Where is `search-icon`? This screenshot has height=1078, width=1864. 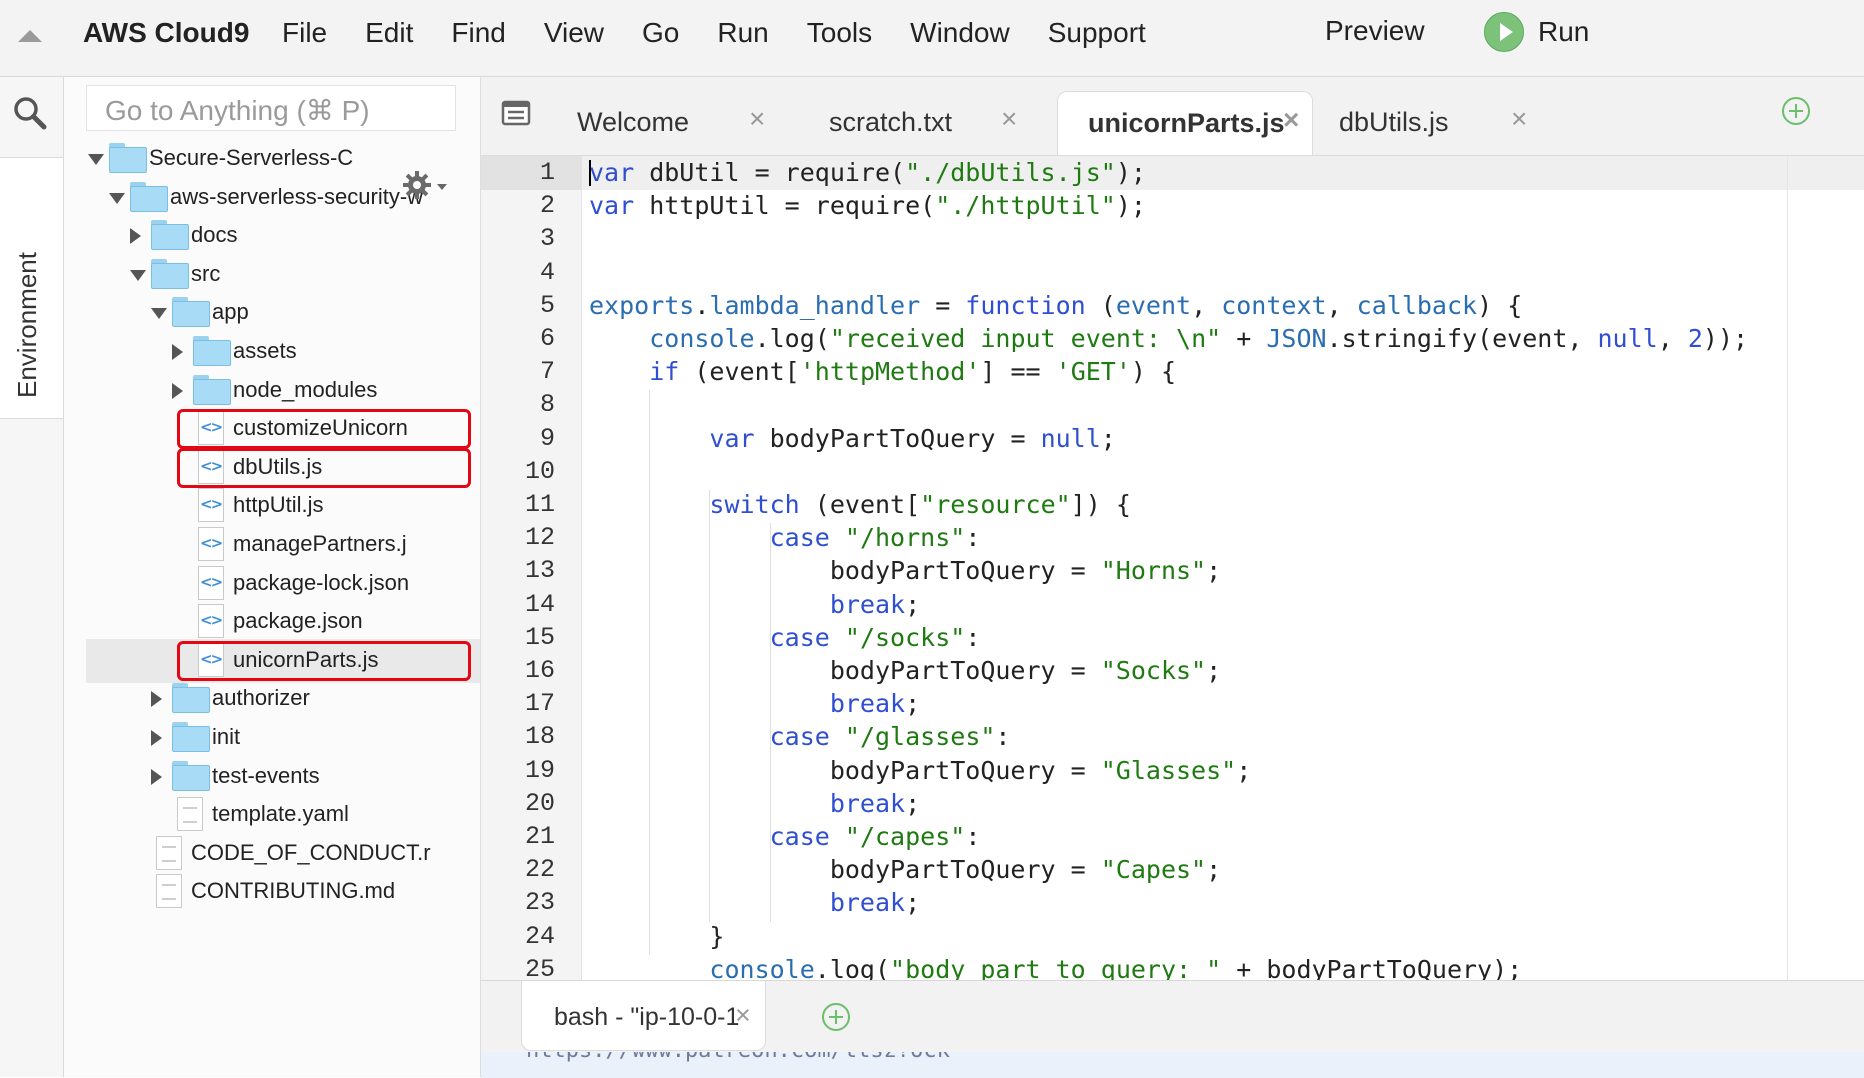 search-icon is located at coordinates (30, 113).